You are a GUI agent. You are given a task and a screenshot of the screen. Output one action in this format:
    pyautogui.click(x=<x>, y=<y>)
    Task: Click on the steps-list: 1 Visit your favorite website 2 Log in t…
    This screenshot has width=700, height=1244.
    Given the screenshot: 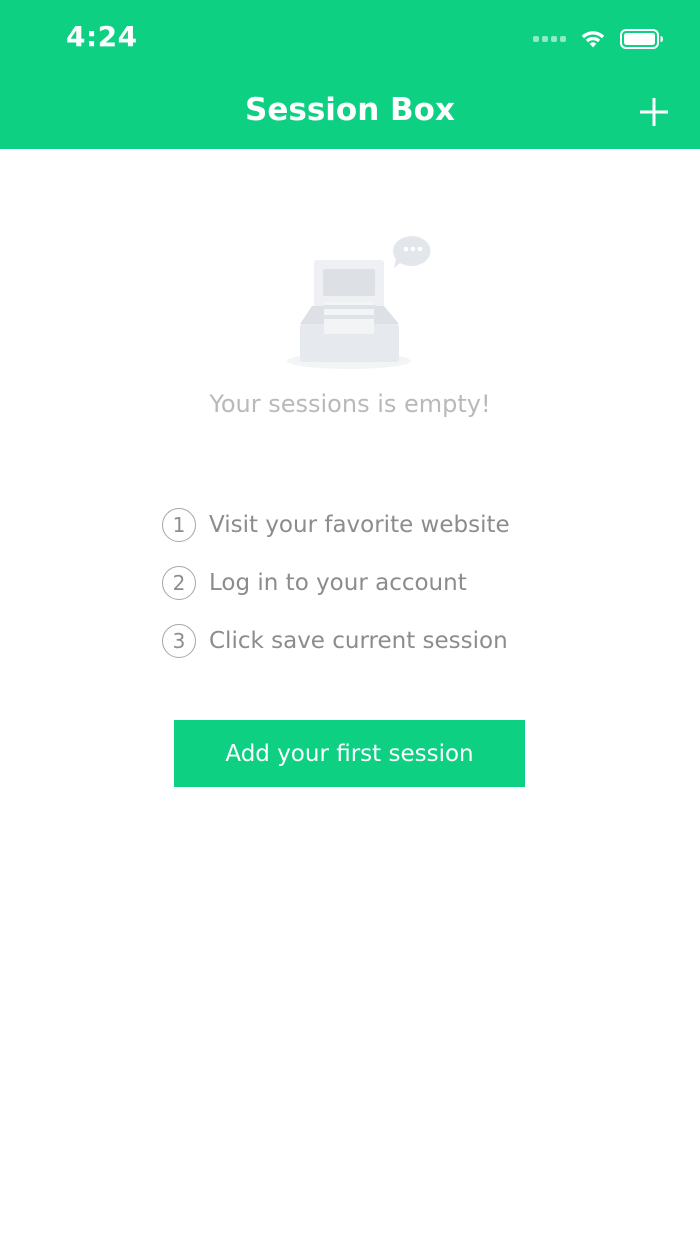 What is the action you would take?
    pyautogui.click(x=362, y=593)
    